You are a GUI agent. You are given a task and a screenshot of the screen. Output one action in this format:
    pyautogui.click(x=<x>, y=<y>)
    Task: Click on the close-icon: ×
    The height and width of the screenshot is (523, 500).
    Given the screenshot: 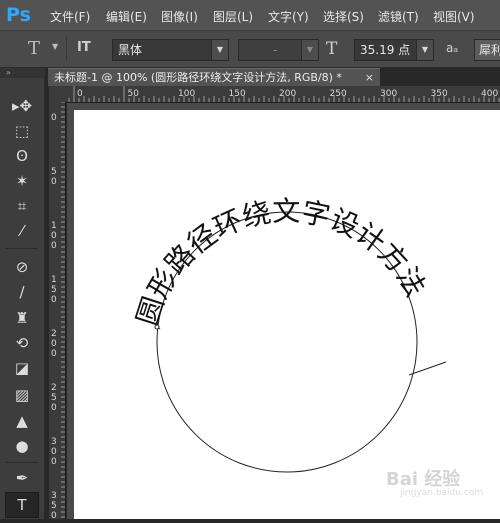 What is the action you would take?
    pyautogui.click(x=369, y=78)
    